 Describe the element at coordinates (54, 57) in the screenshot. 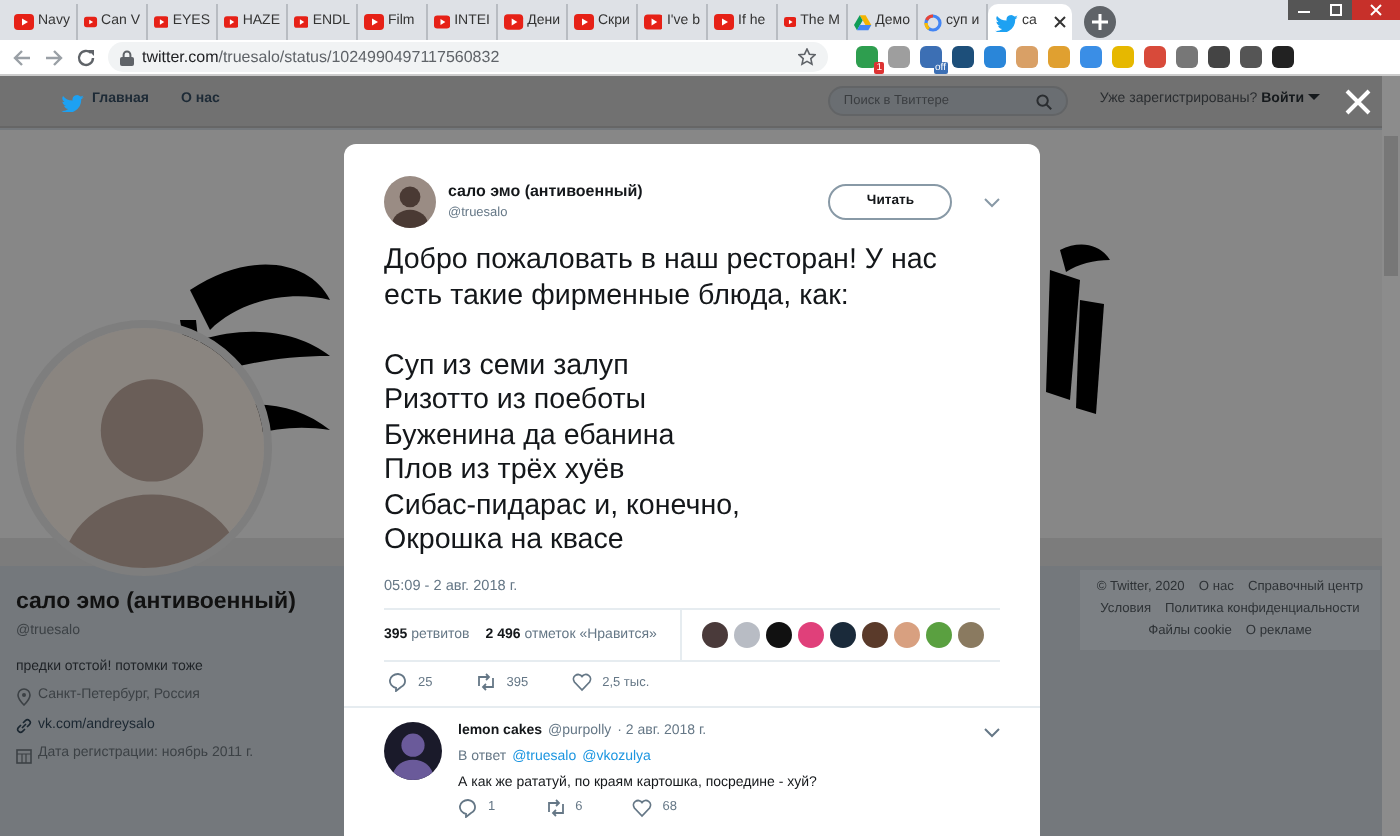

I see `forward-icon` at that location.